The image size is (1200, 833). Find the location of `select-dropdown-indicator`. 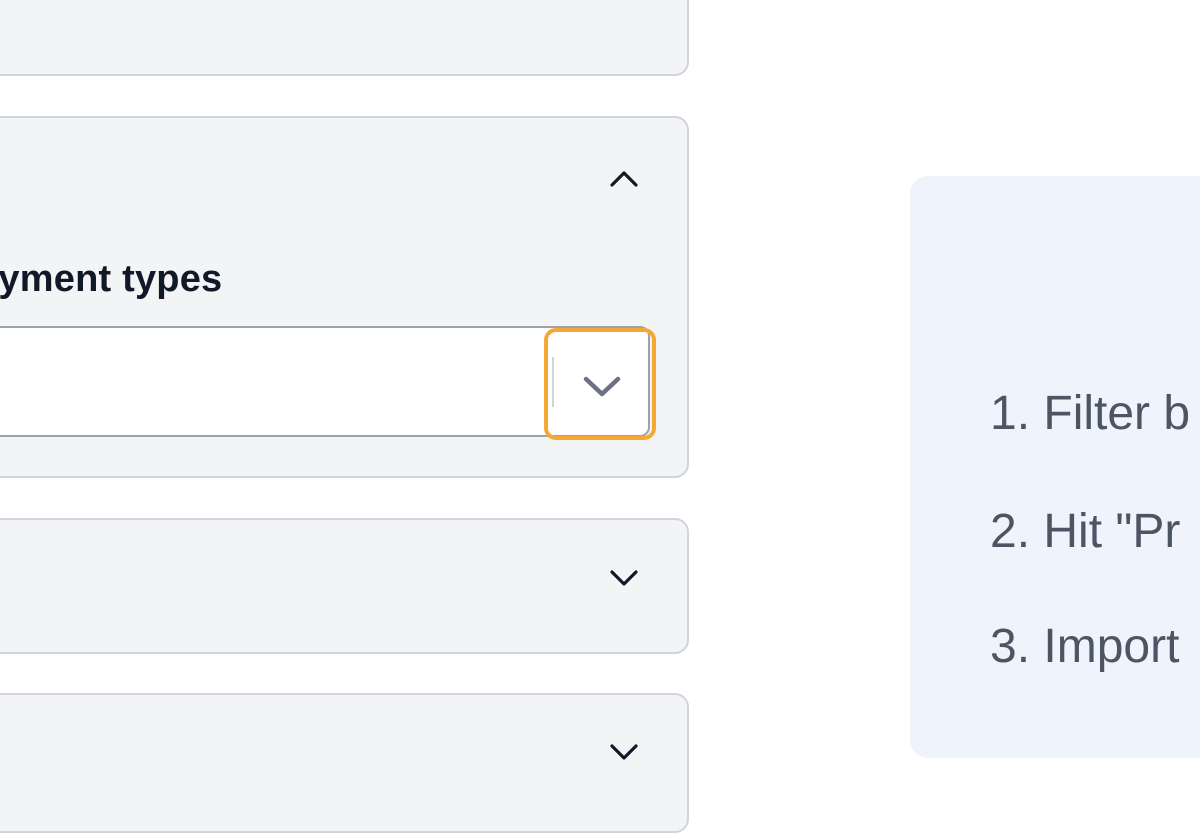

select-dropdown-indicator is located at coordinates (600, 384).